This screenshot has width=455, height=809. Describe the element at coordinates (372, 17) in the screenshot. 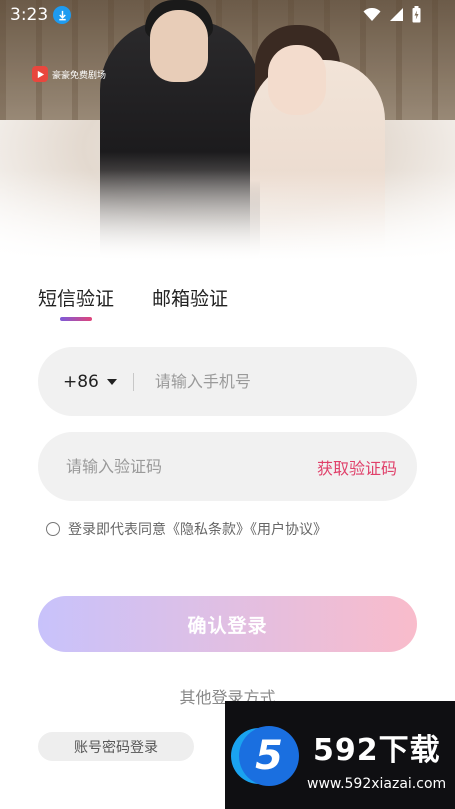

I see `wifi-icon` at that location.